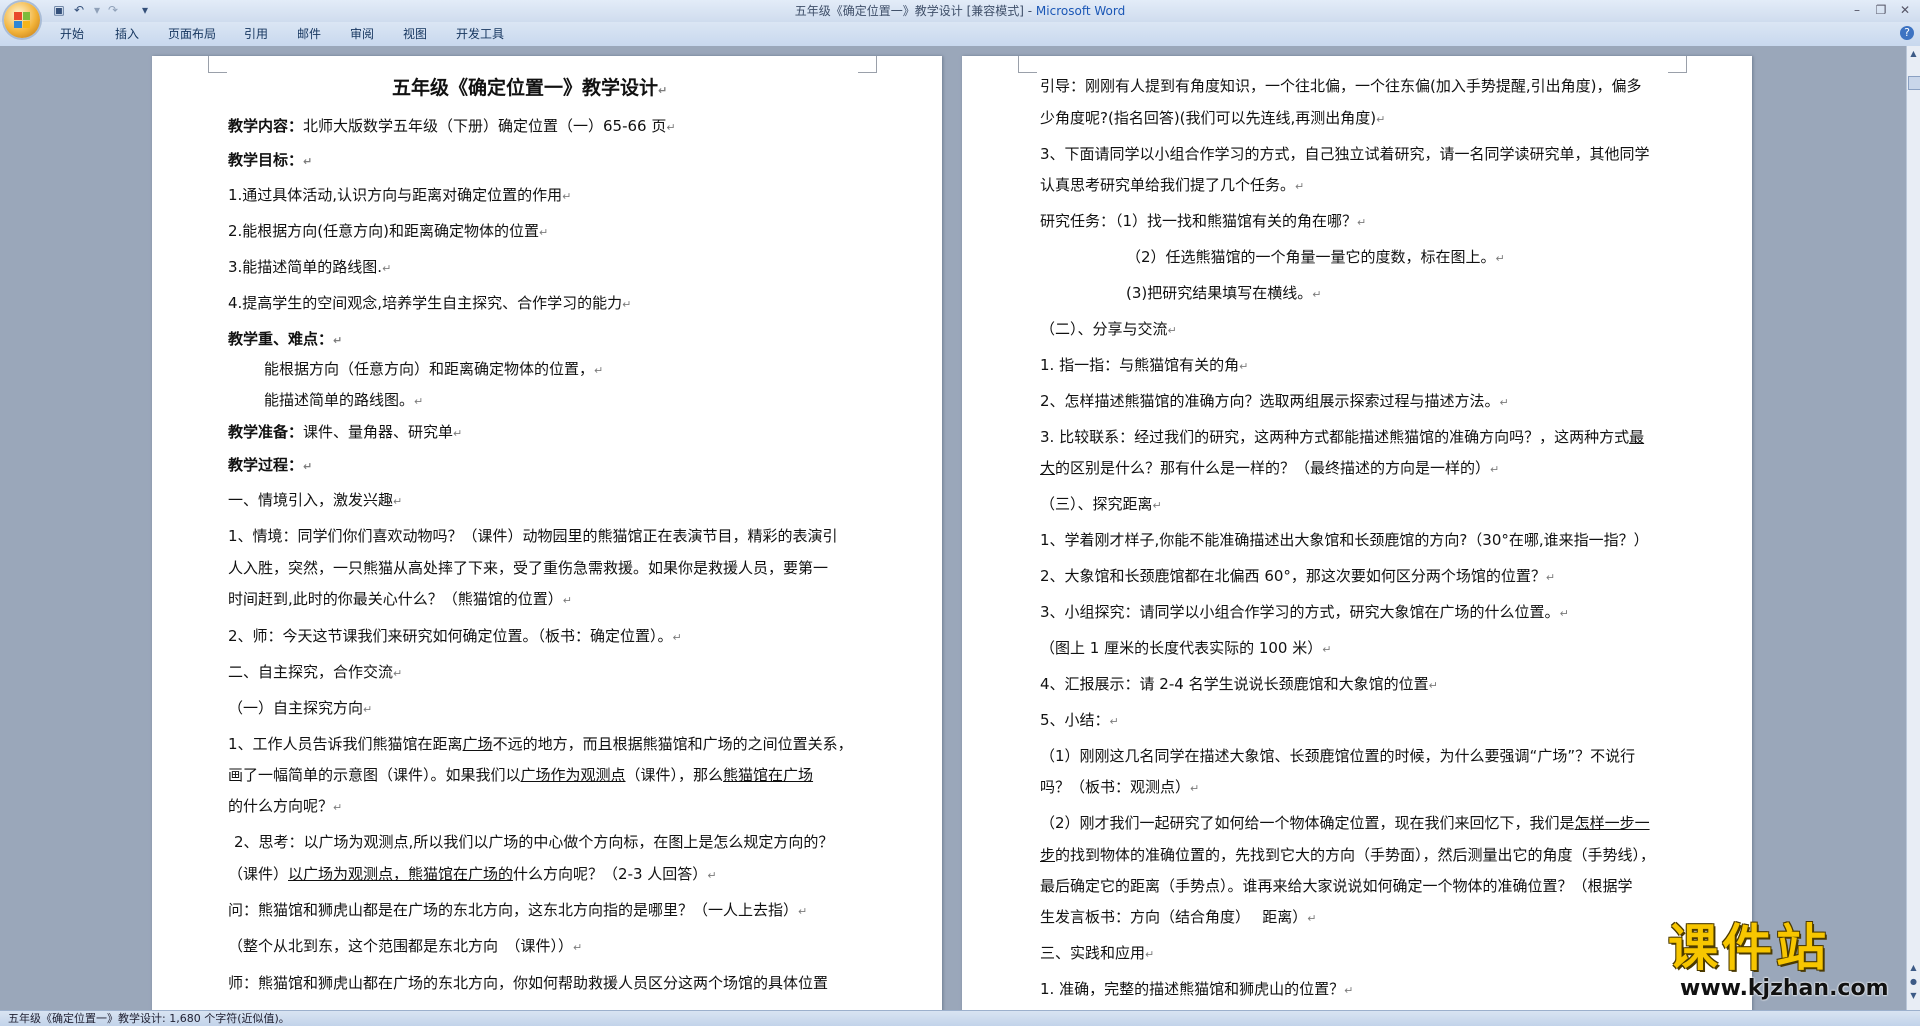  Describe the element at coordinates (192, 34) in the screenshot. I see `tab-page-layout: 页面布局` at that location.